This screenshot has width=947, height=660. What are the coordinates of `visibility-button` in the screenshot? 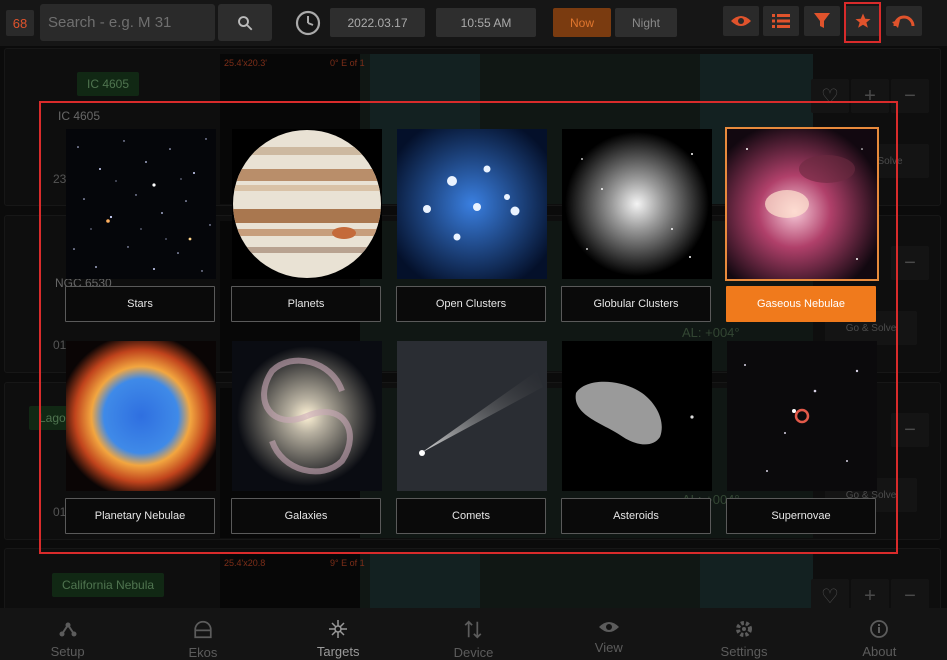 It's located at (741, 21).